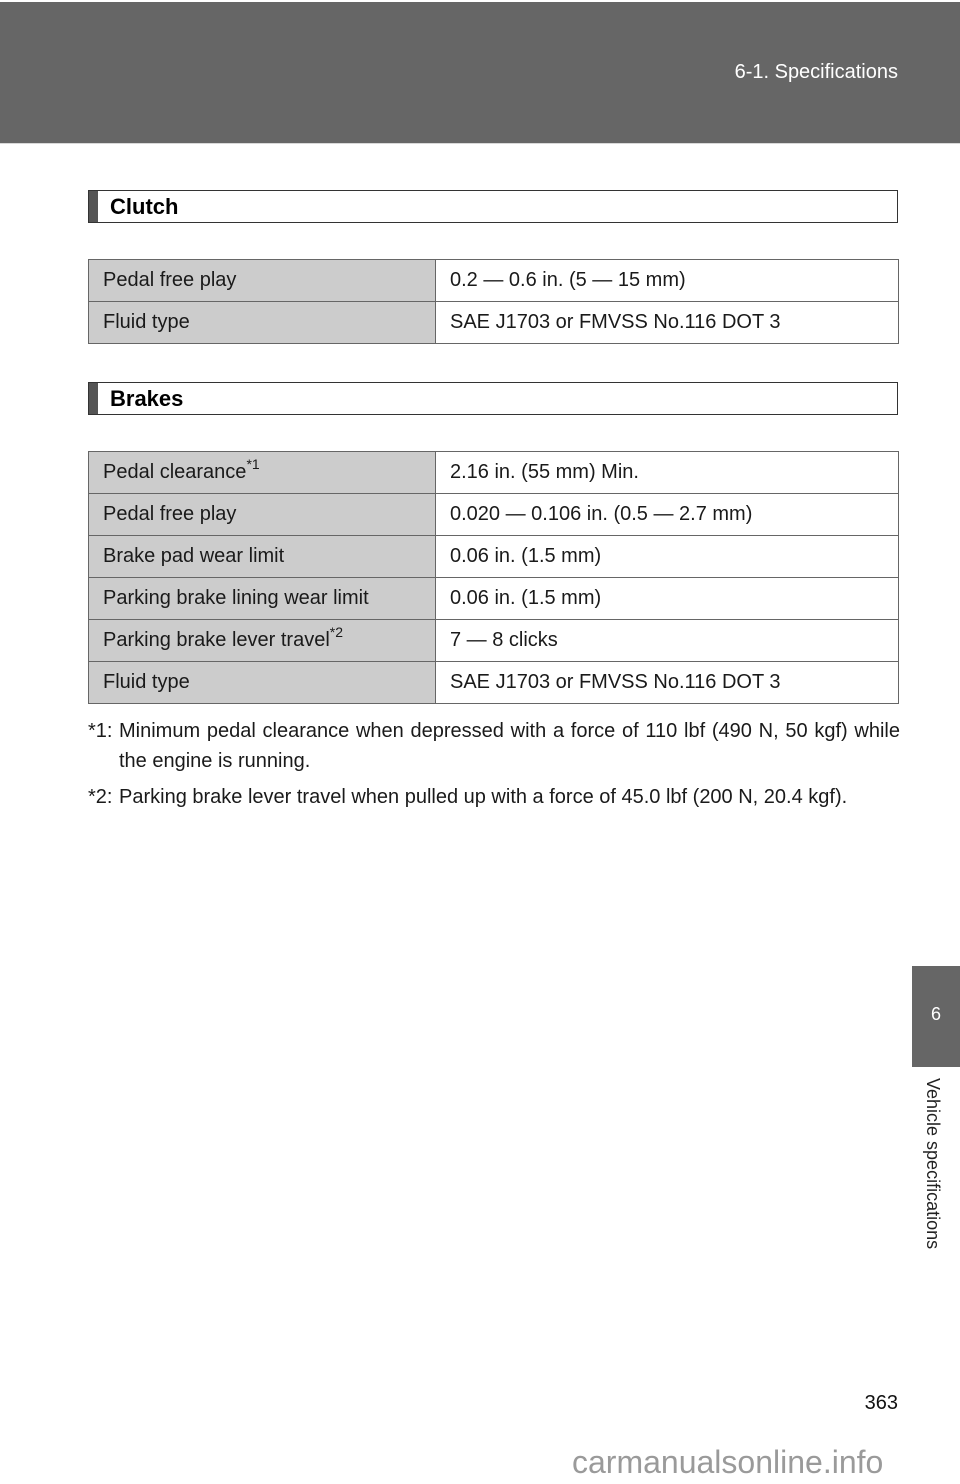 This screenshot has width=960, height=1484. What do you see at coordinates (100, 731) in the screenshot?
I see `footnote-mark: *1:` at bounding box center [100, 731].